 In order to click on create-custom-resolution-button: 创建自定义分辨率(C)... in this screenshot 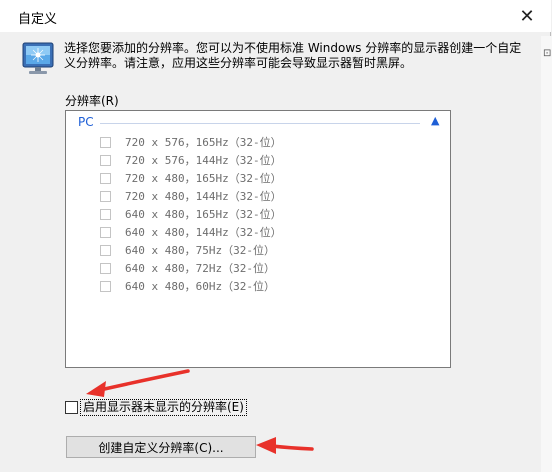, I will do `click(161, 447)`.